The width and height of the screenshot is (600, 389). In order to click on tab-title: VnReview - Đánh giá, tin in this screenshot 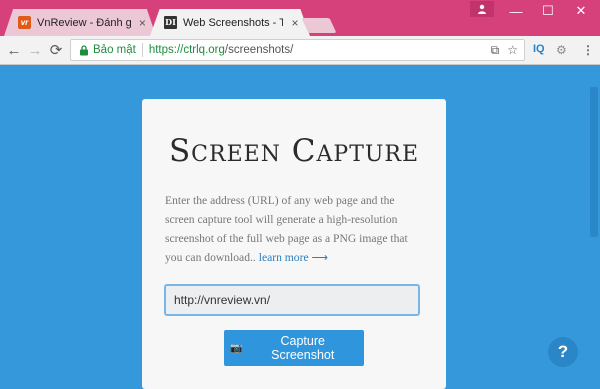, I will do `click(84, 22)`.